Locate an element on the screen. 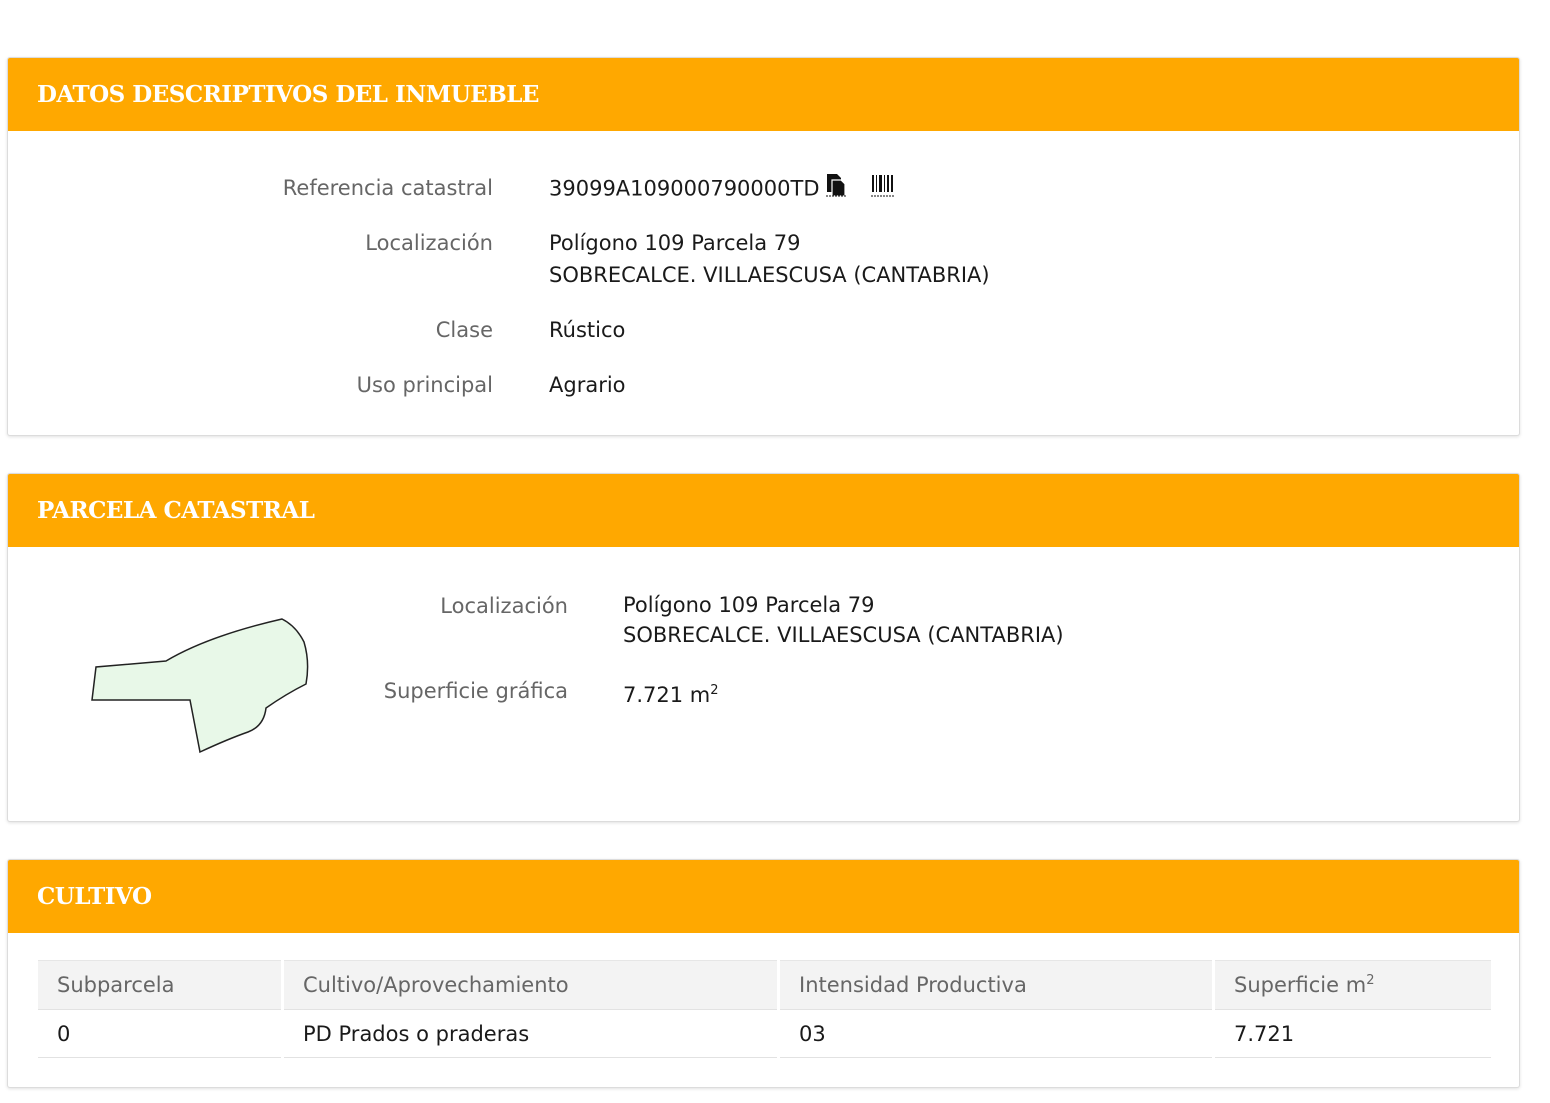 The width and height of the screenshot is (1550, 1103). col-header-subparcela: Subparcela is located at coordinates (160, 985).